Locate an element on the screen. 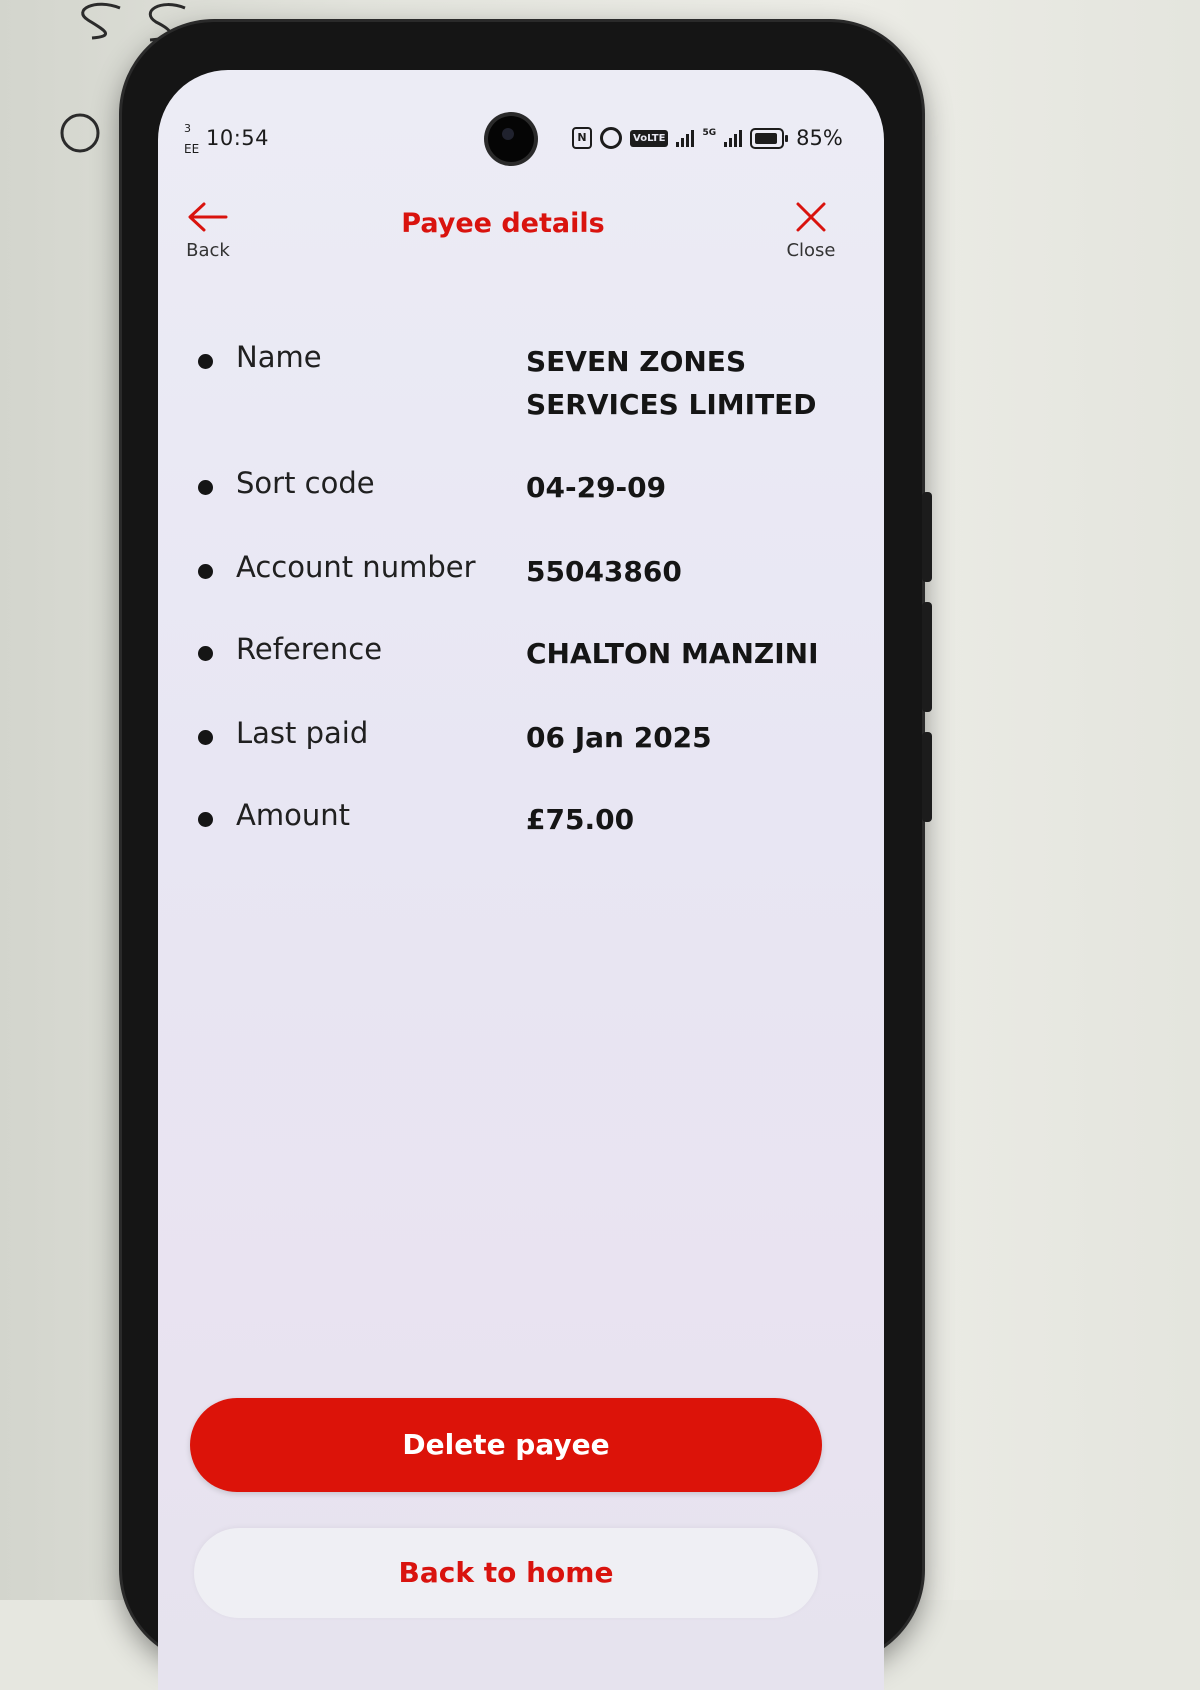 The image size is (1200, 1690). volte-icon: VoLTE is located at coordinates (649, 138).